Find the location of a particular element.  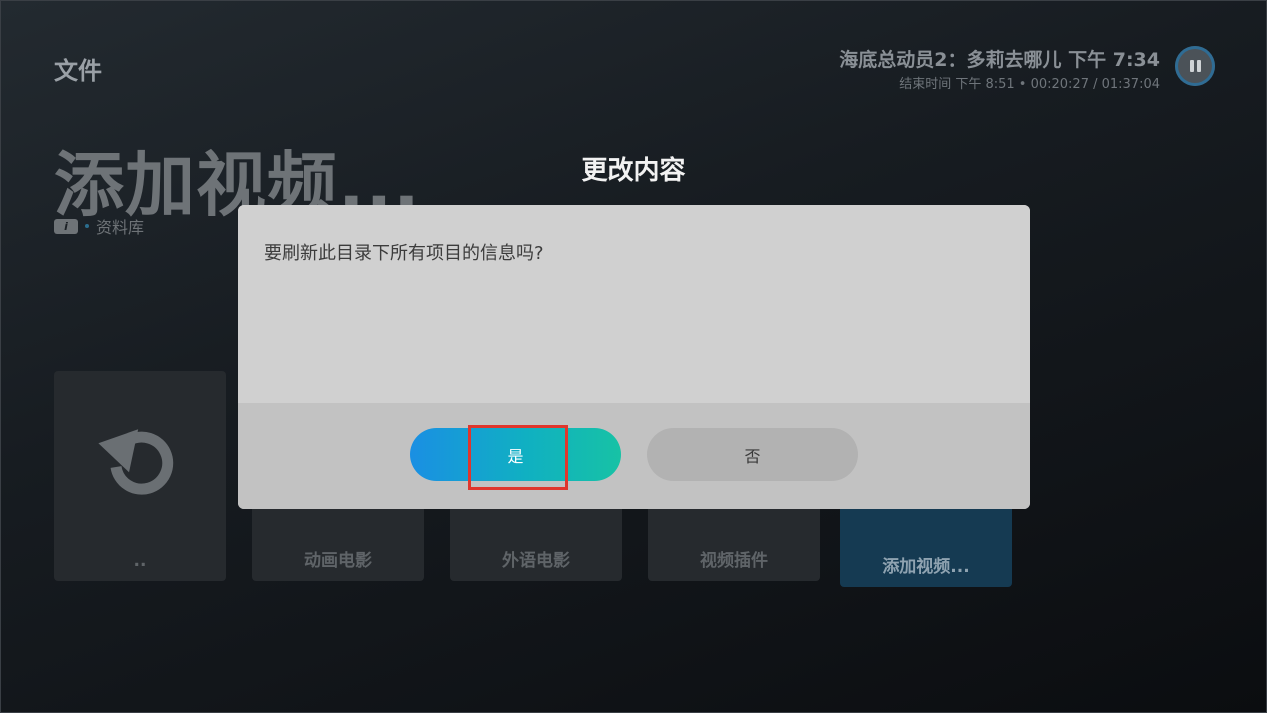

pause-icon is located at coordinates (1195, 66).